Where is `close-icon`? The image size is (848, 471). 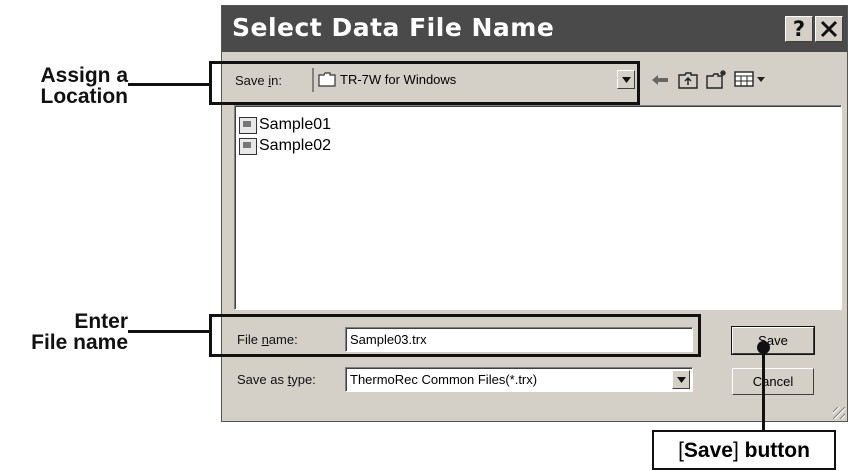
close-icon is located at coordinates (829, 29).